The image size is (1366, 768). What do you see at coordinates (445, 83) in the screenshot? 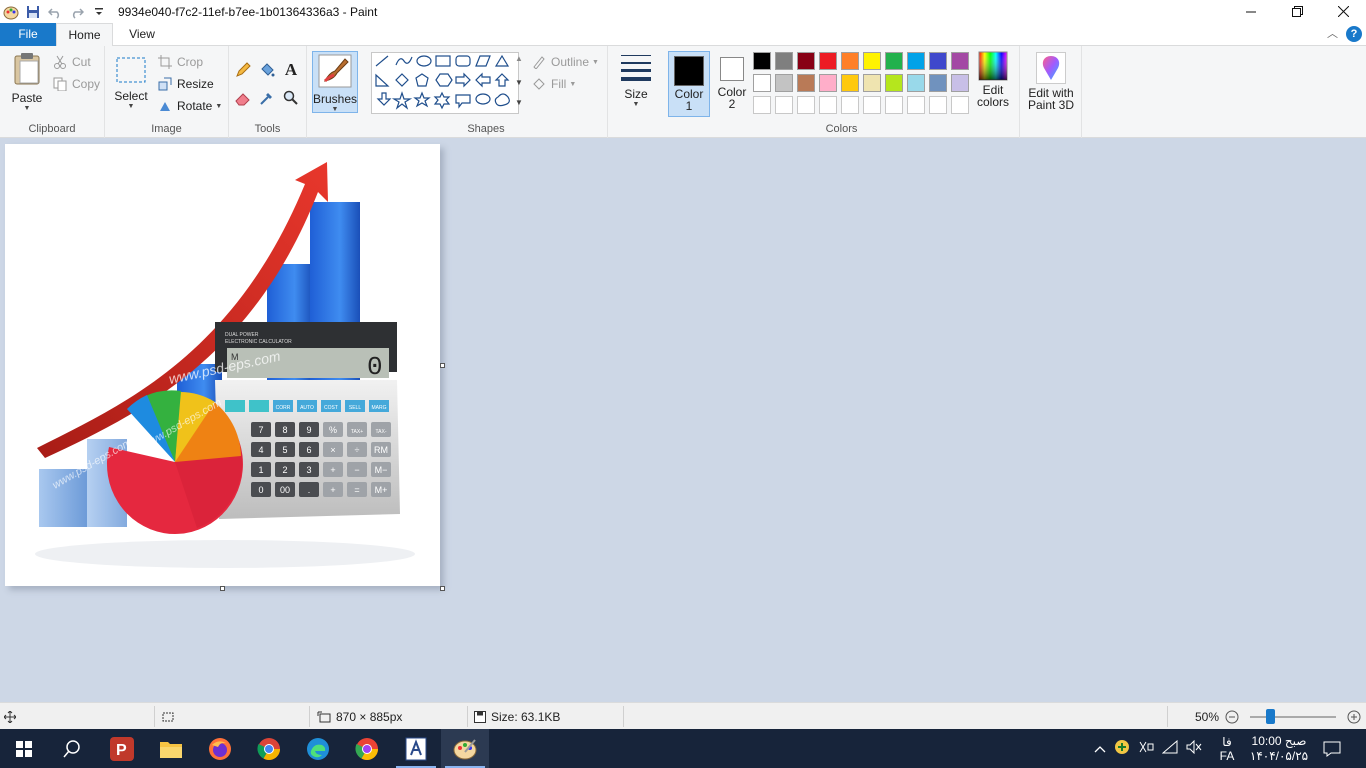
I see `shapes-gallery` at bounding box center [445, 83].